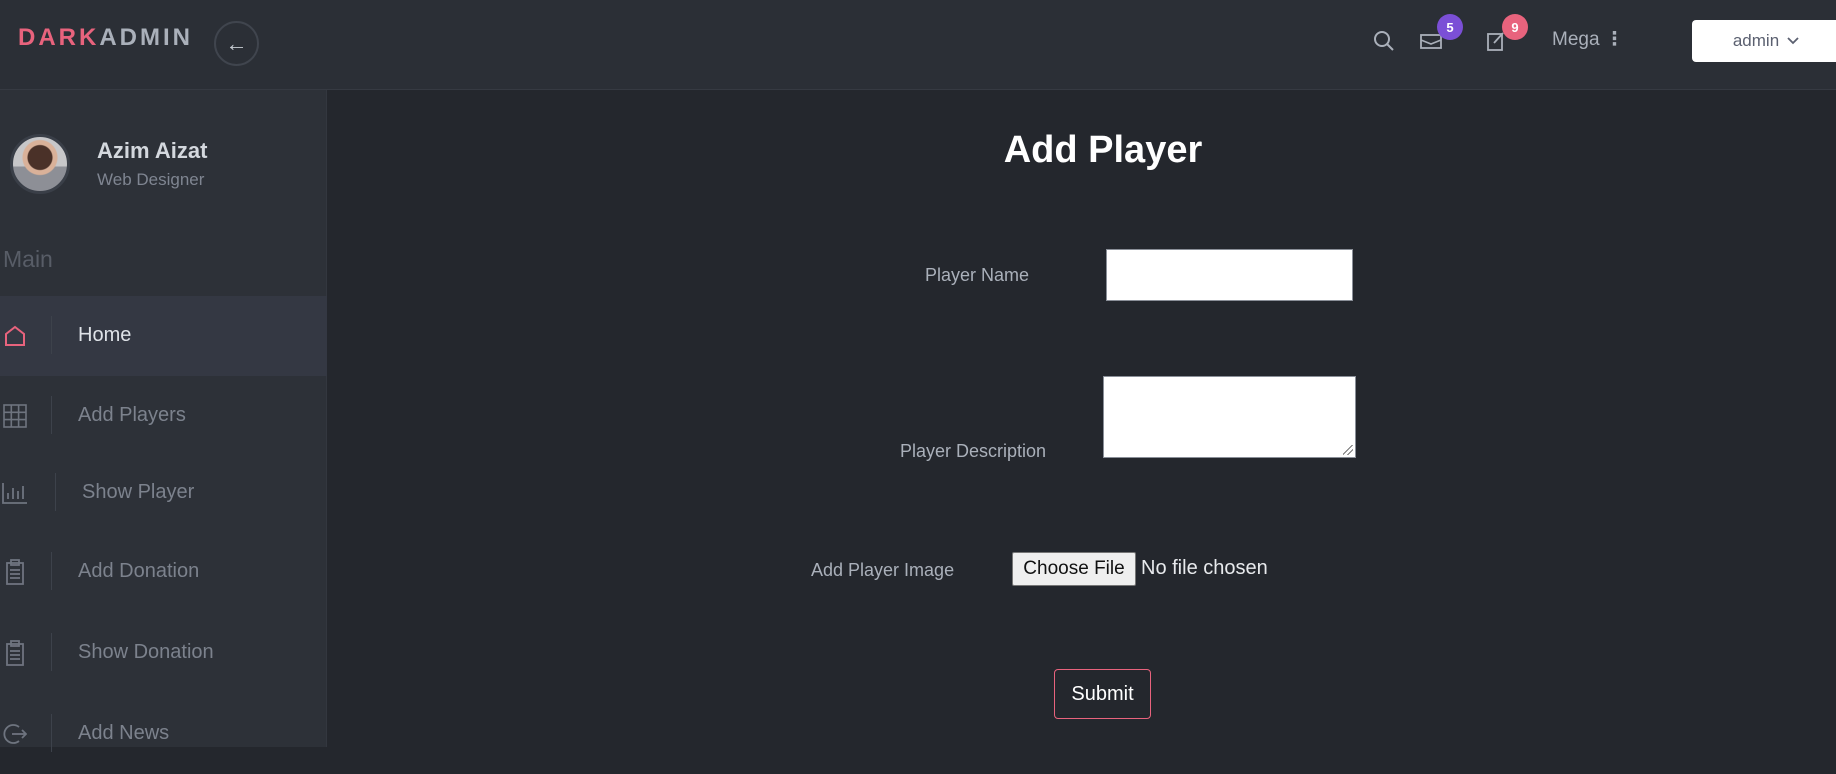  What do you see at coordinates (1450, 27) in the screenshot?
I see `messages-count-badge: 5` at bounding box center [1450, 27].